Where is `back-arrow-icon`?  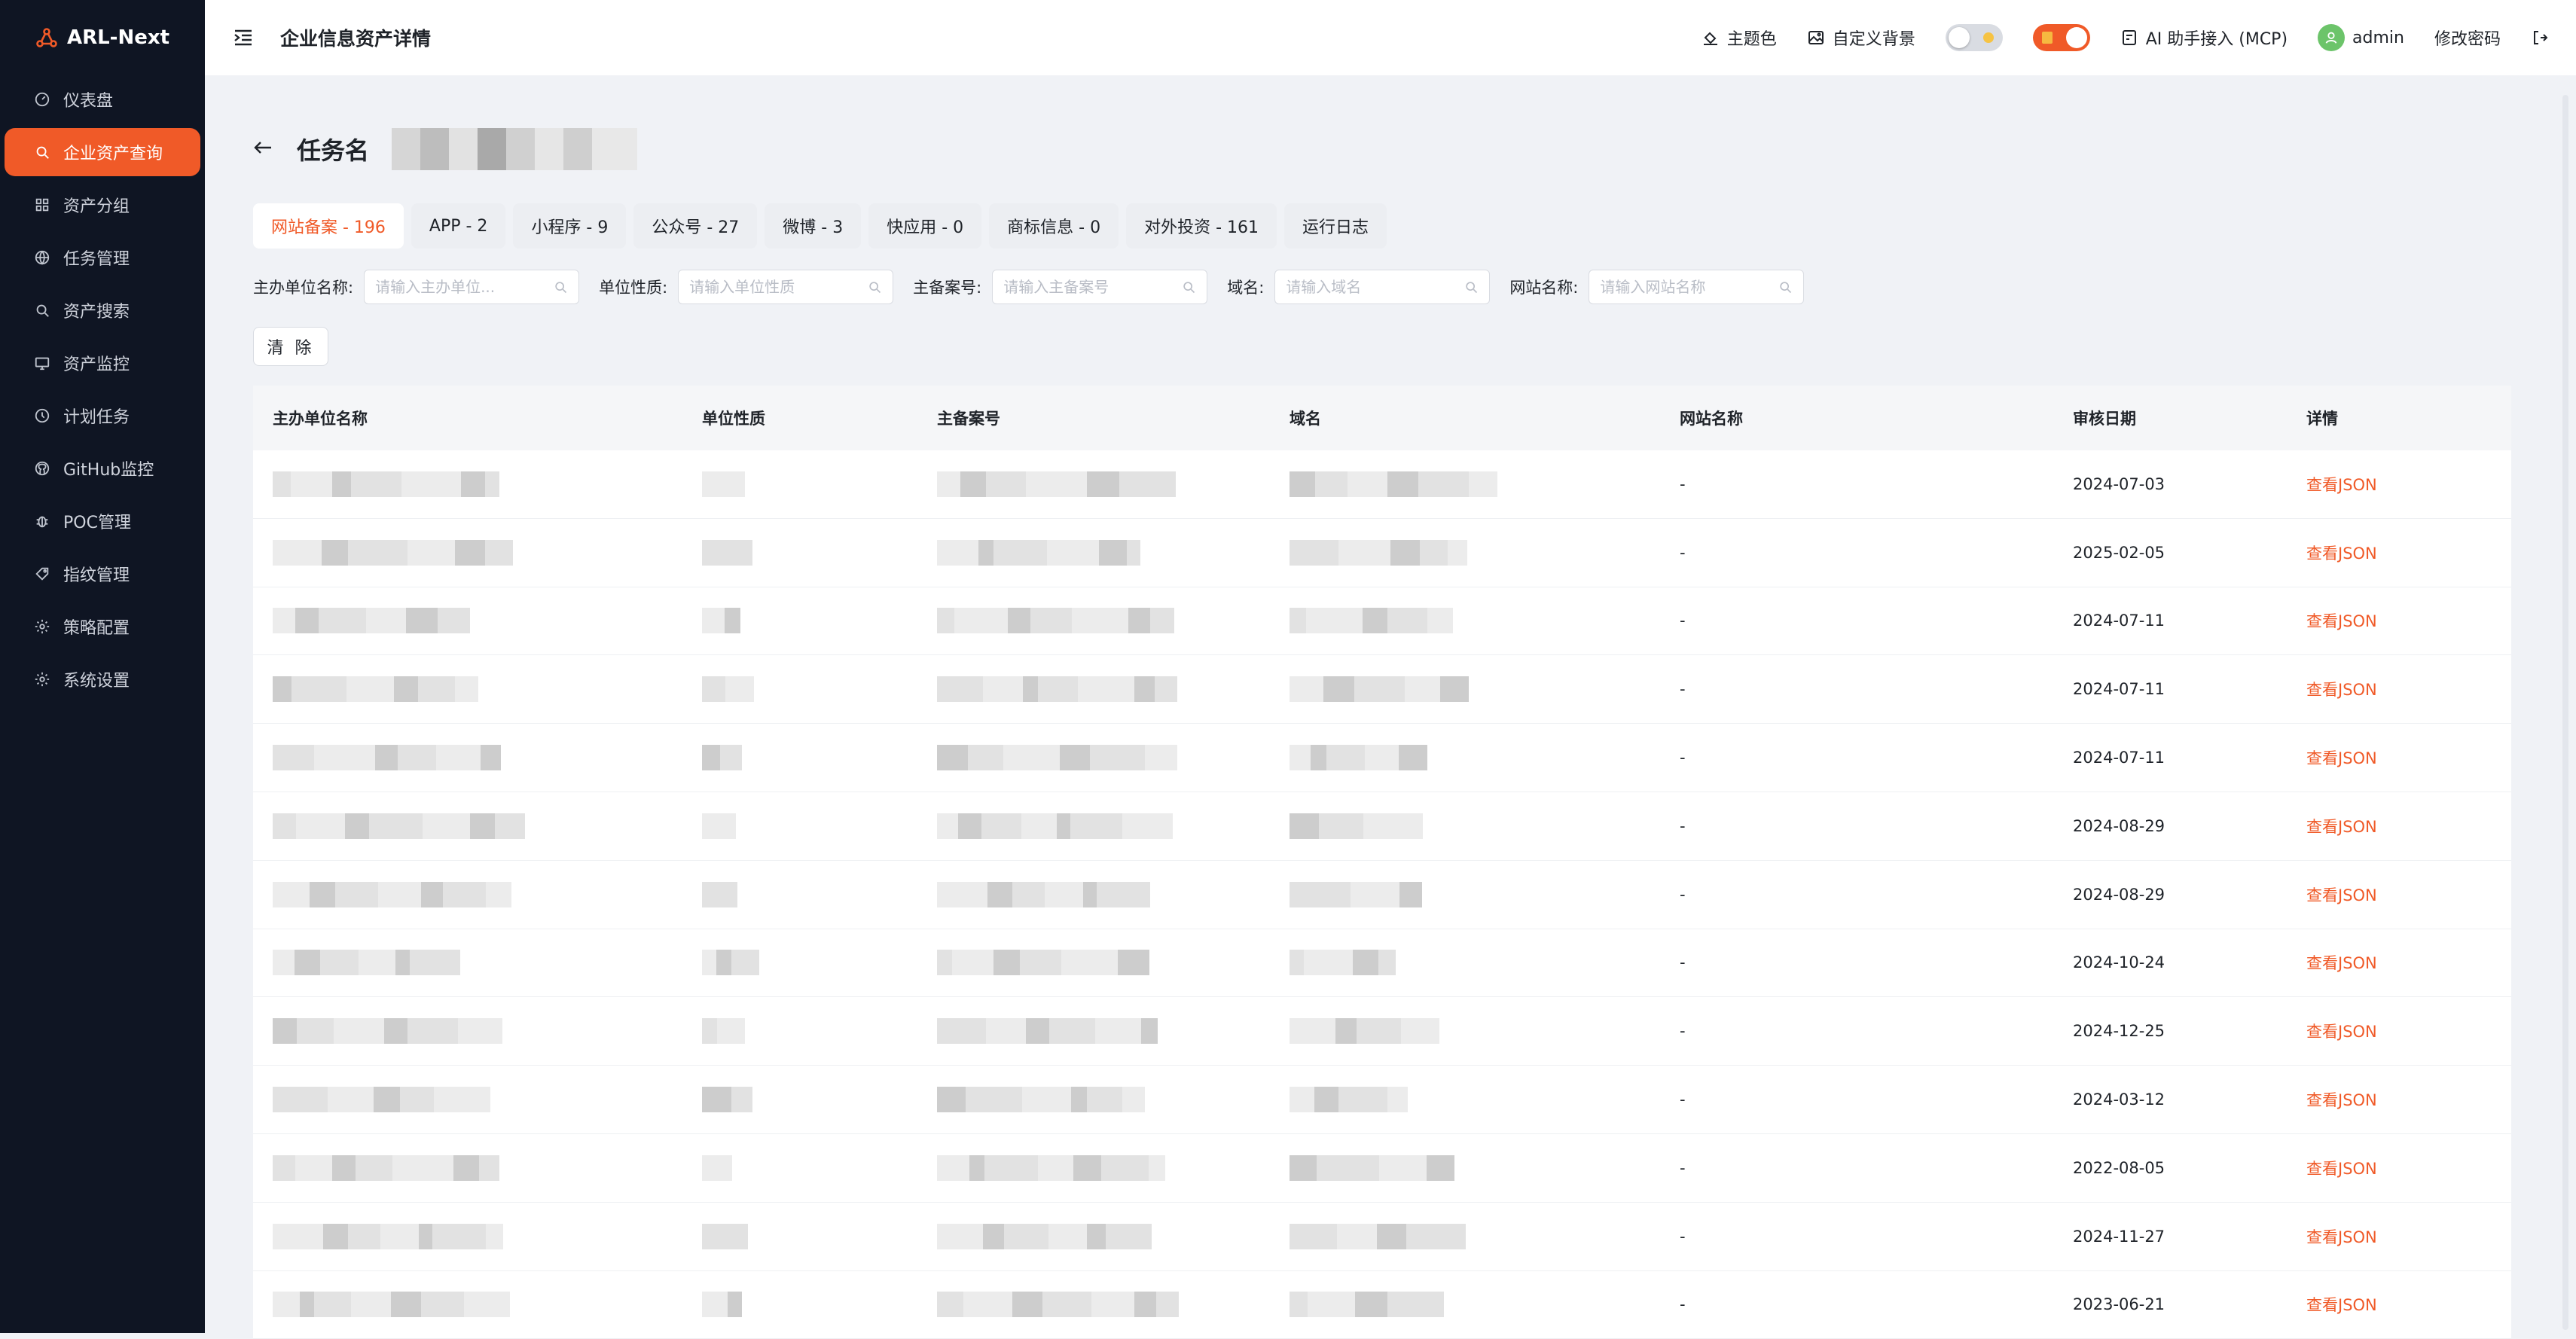
back-arrow-icon is located at coordinates (263, 149).